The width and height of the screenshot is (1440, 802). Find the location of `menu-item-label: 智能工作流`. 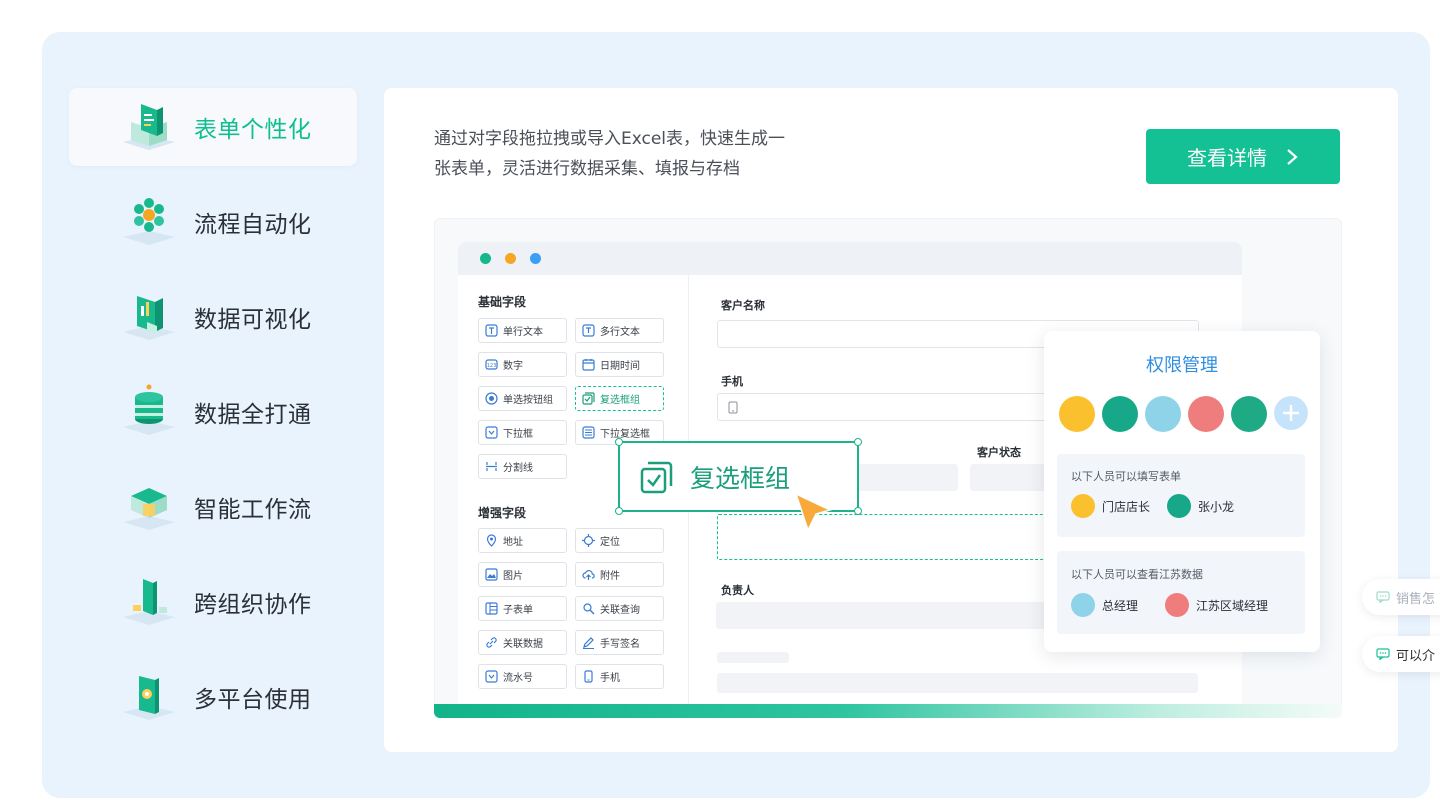

menu-item-label: 智能工作流 is located at coordinates (253, 510).